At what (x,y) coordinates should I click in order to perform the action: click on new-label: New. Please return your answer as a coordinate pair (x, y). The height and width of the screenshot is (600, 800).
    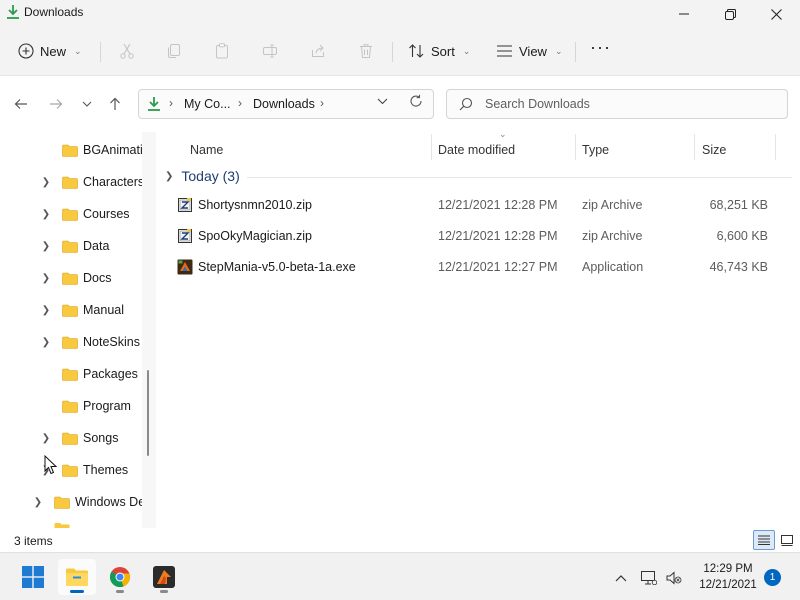
    Looking at the image, I should click on (53, 51).